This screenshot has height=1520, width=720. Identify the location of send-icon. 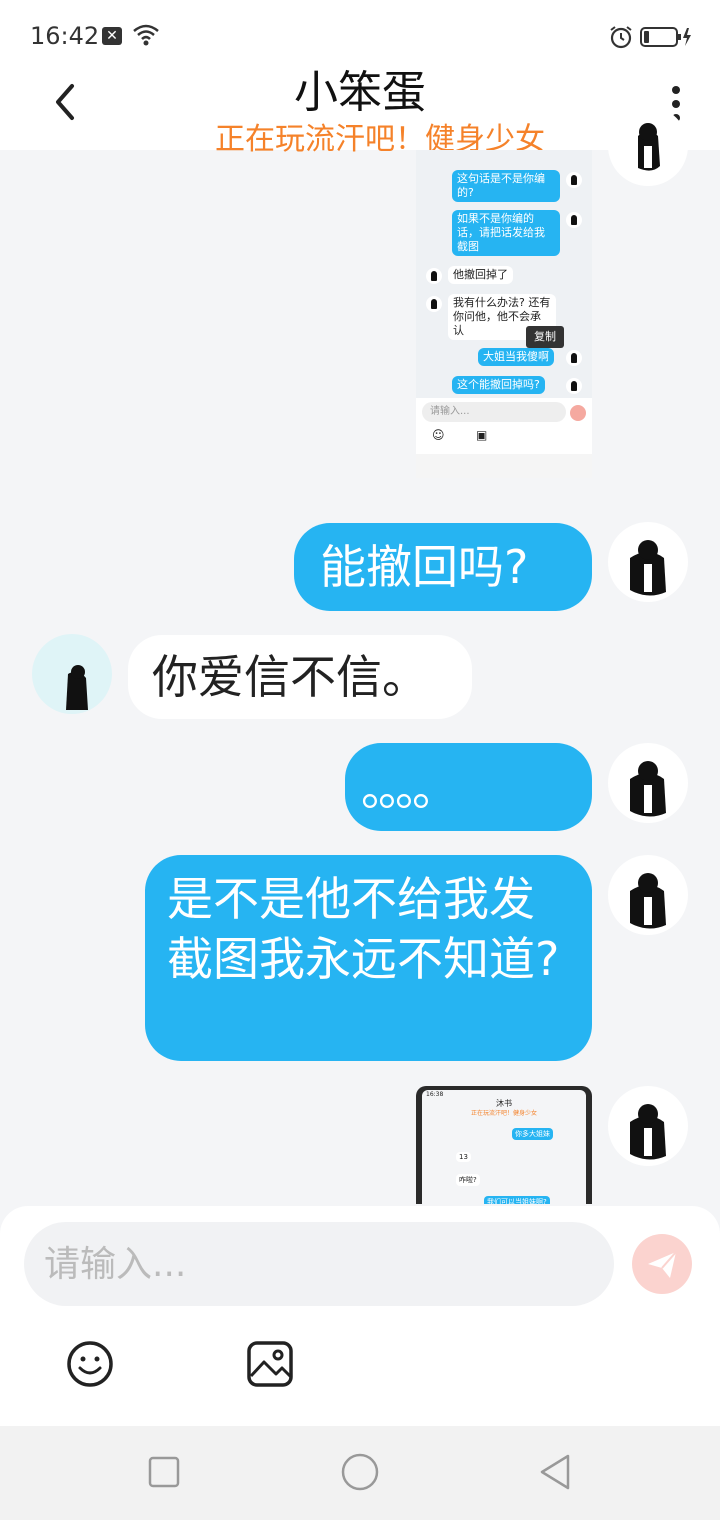
(662, 1264).